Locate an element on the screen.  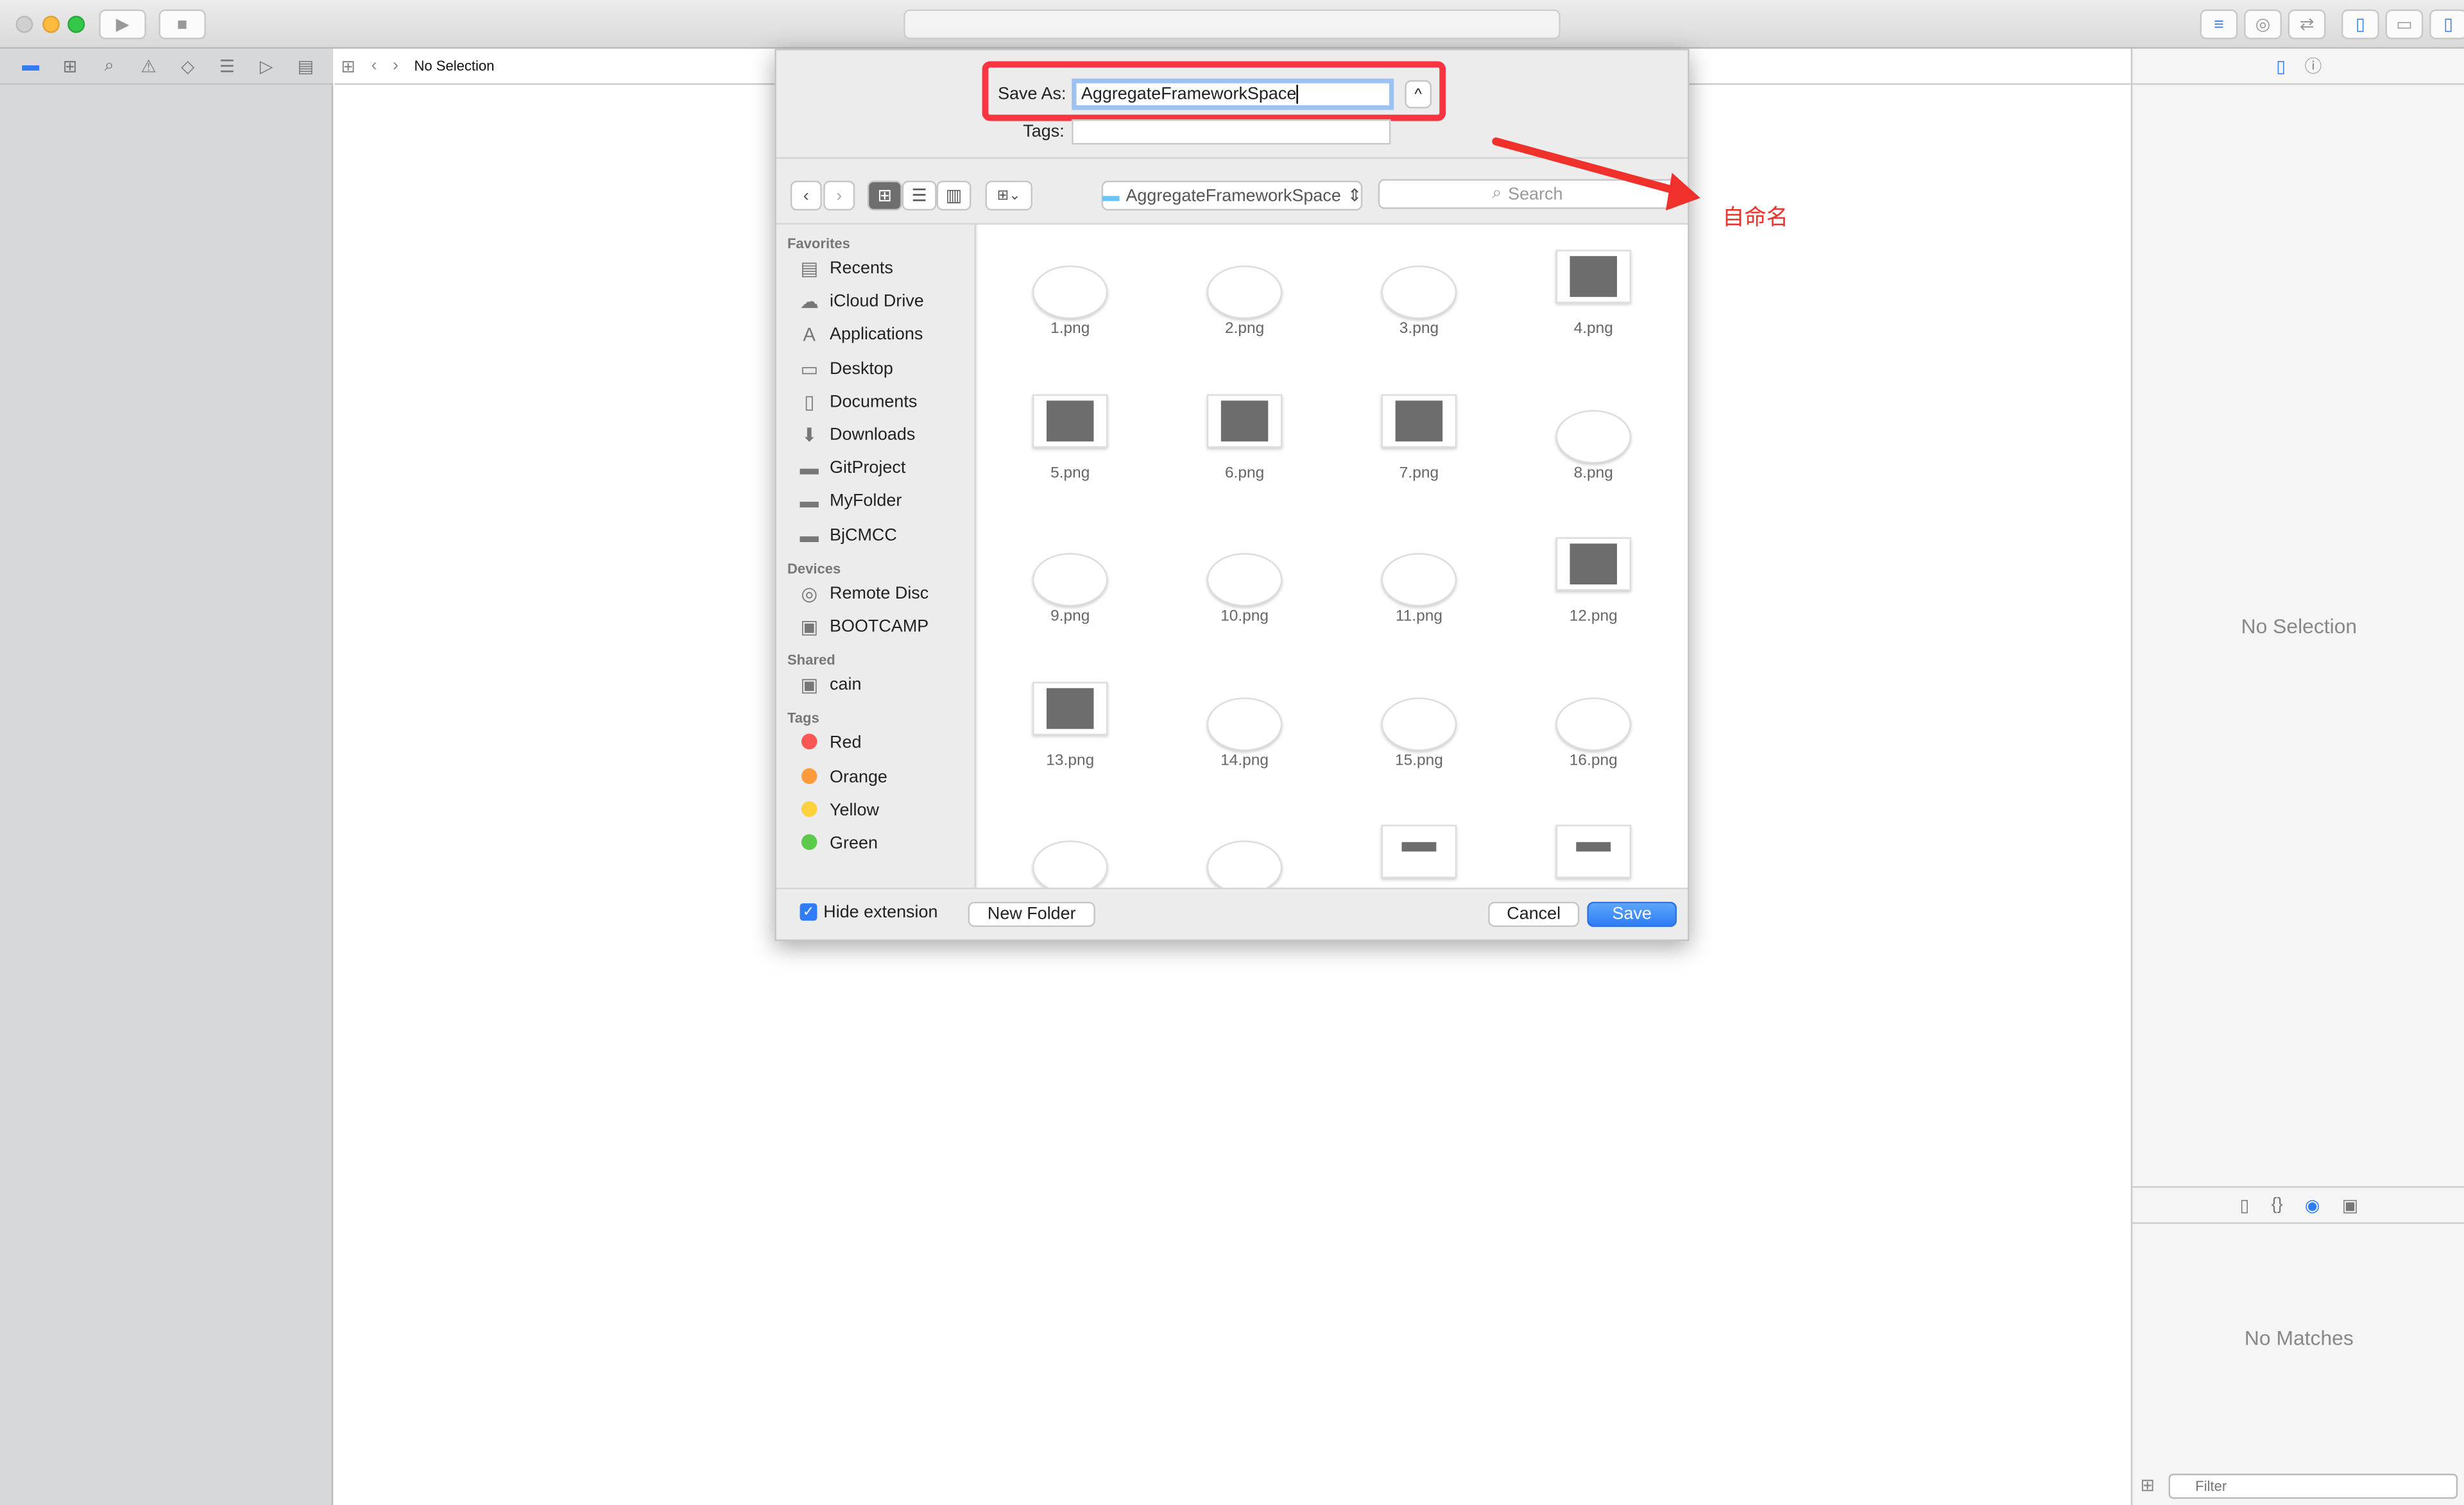
stop-button: ■ is located at coordinates (182, 24).